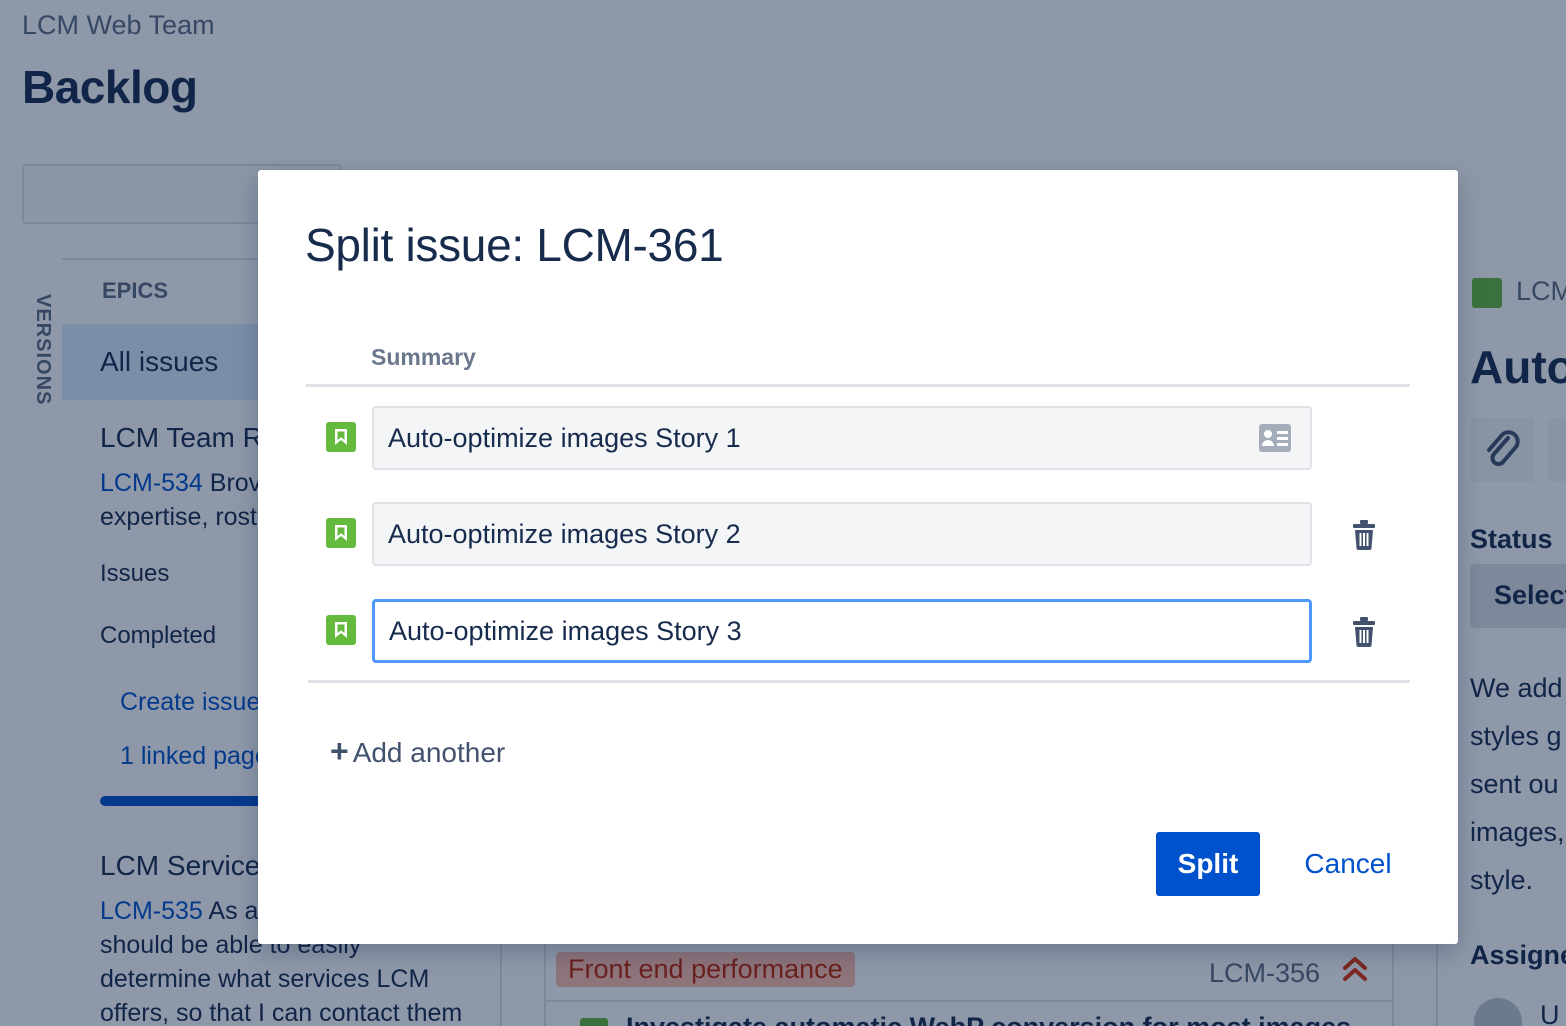 The image size is (1566, 1026). Describe the element at coordinates (1275, 438) in the screenshot. I see `issue-card-icon` at that location.